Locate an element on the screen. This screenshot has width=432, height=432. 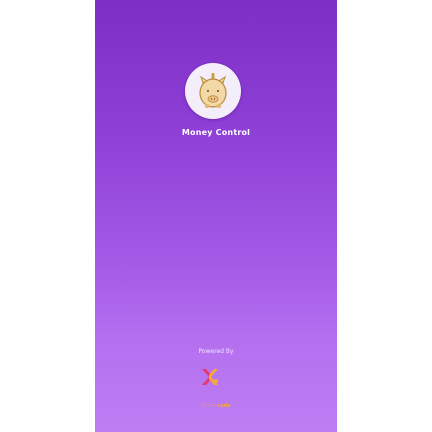
brand-name: Plural code is located at coordinates (216, 406).